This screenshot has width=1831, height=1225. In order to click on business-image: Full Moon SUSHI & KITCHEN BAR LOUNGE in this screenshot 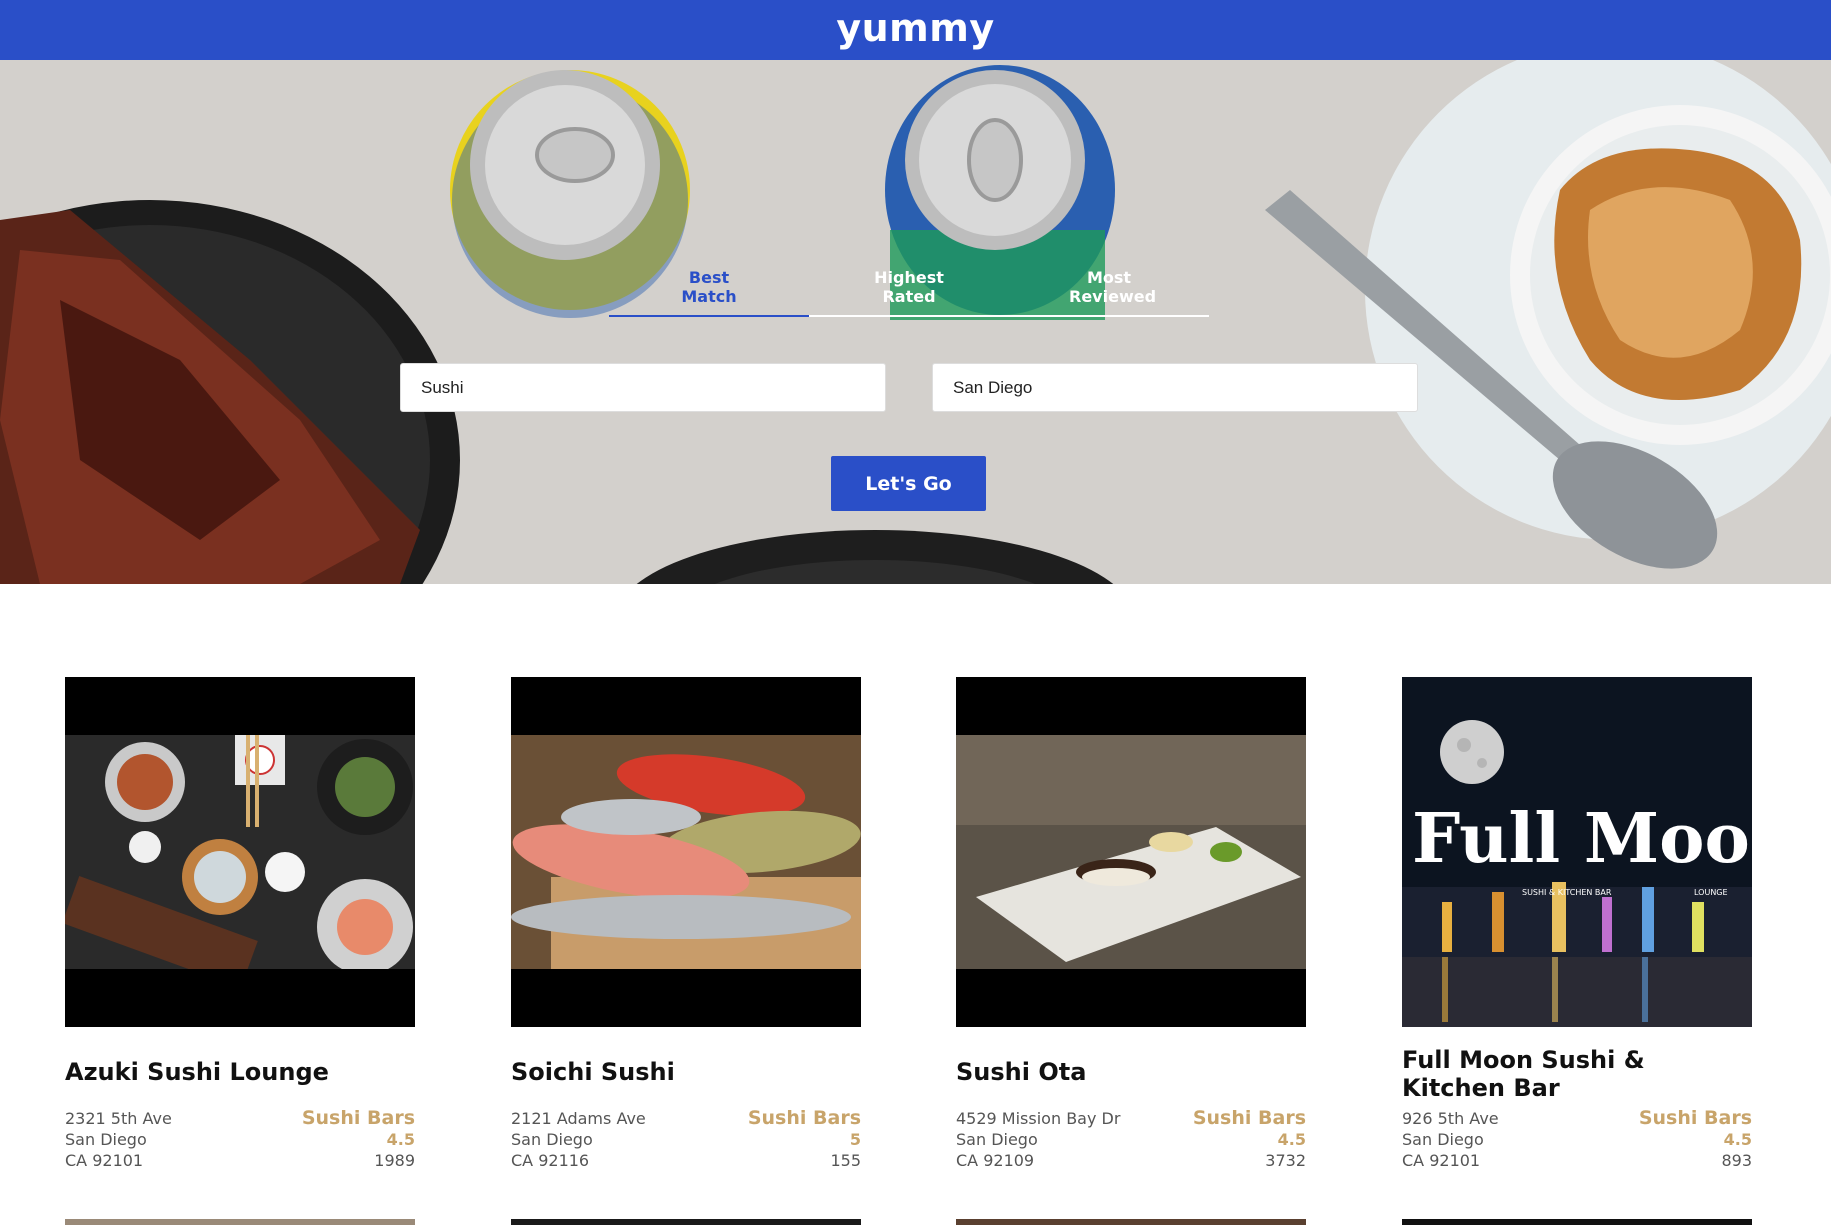, I will do `click(1577, 852)`.